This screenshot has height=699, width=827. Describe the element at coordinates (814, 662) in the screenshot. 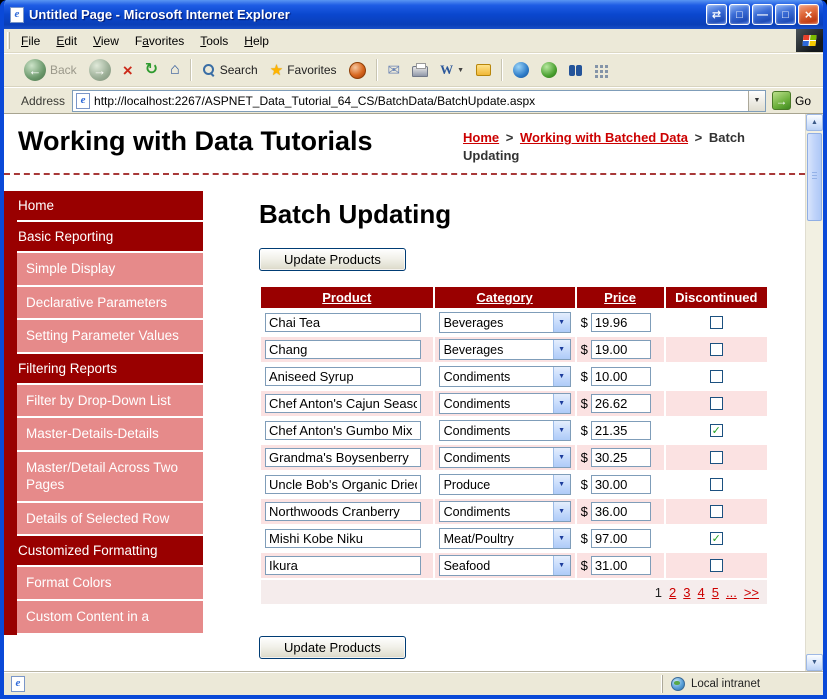

I see `scroll-down-button: ▼` at that location.